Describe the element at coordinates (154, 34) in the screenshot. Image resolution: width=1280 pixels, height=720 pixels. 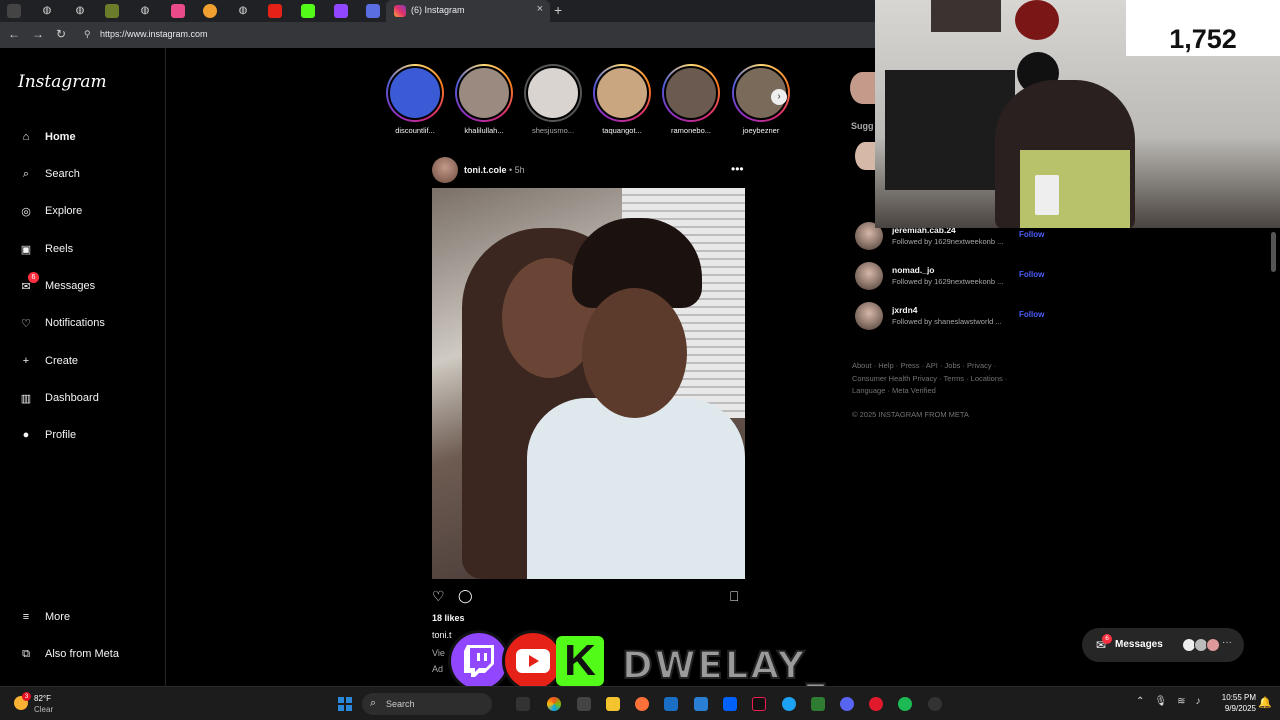
I see `url-field: https://www.instagram.com` at that location.